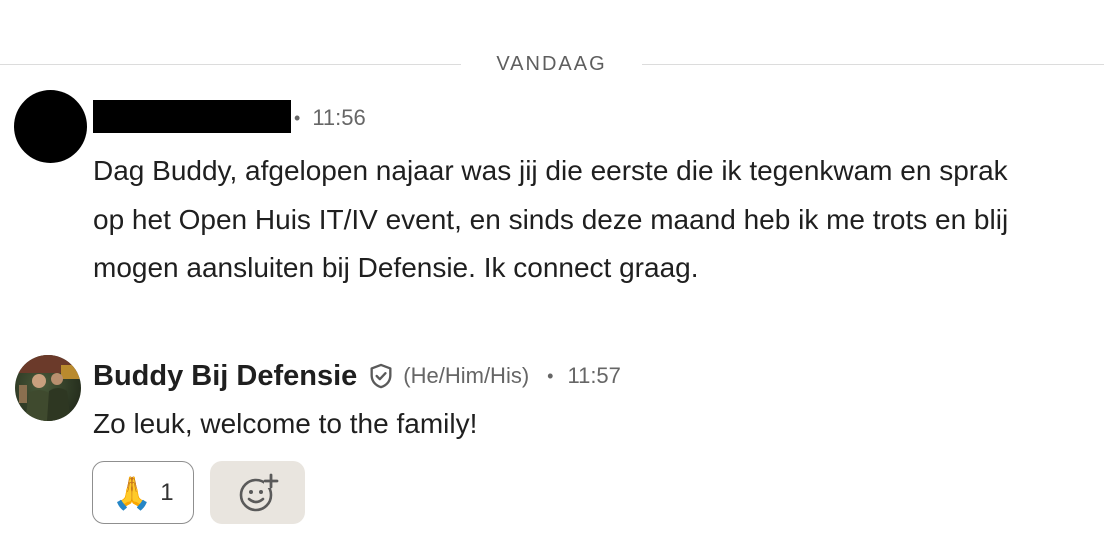  I want to click on add-reaction-icon, so click(258, 492).